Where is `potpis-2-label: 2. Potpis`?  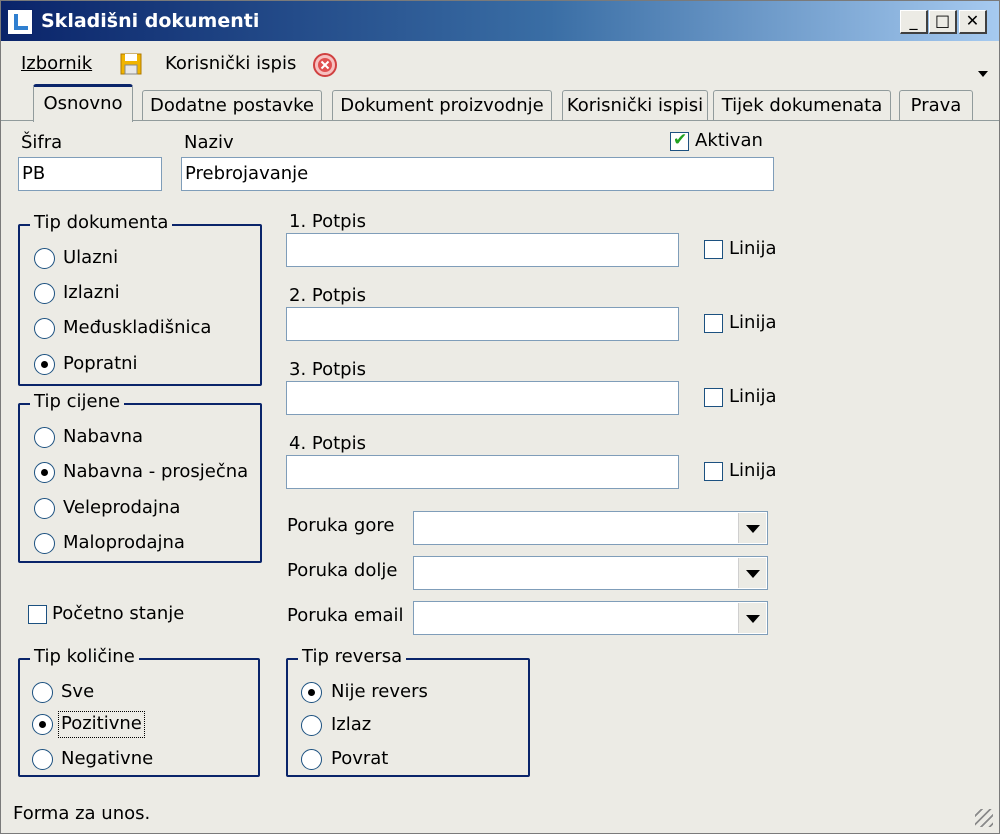 potpis-2-label: 2. Potpis is located at coordinates (327, 295).